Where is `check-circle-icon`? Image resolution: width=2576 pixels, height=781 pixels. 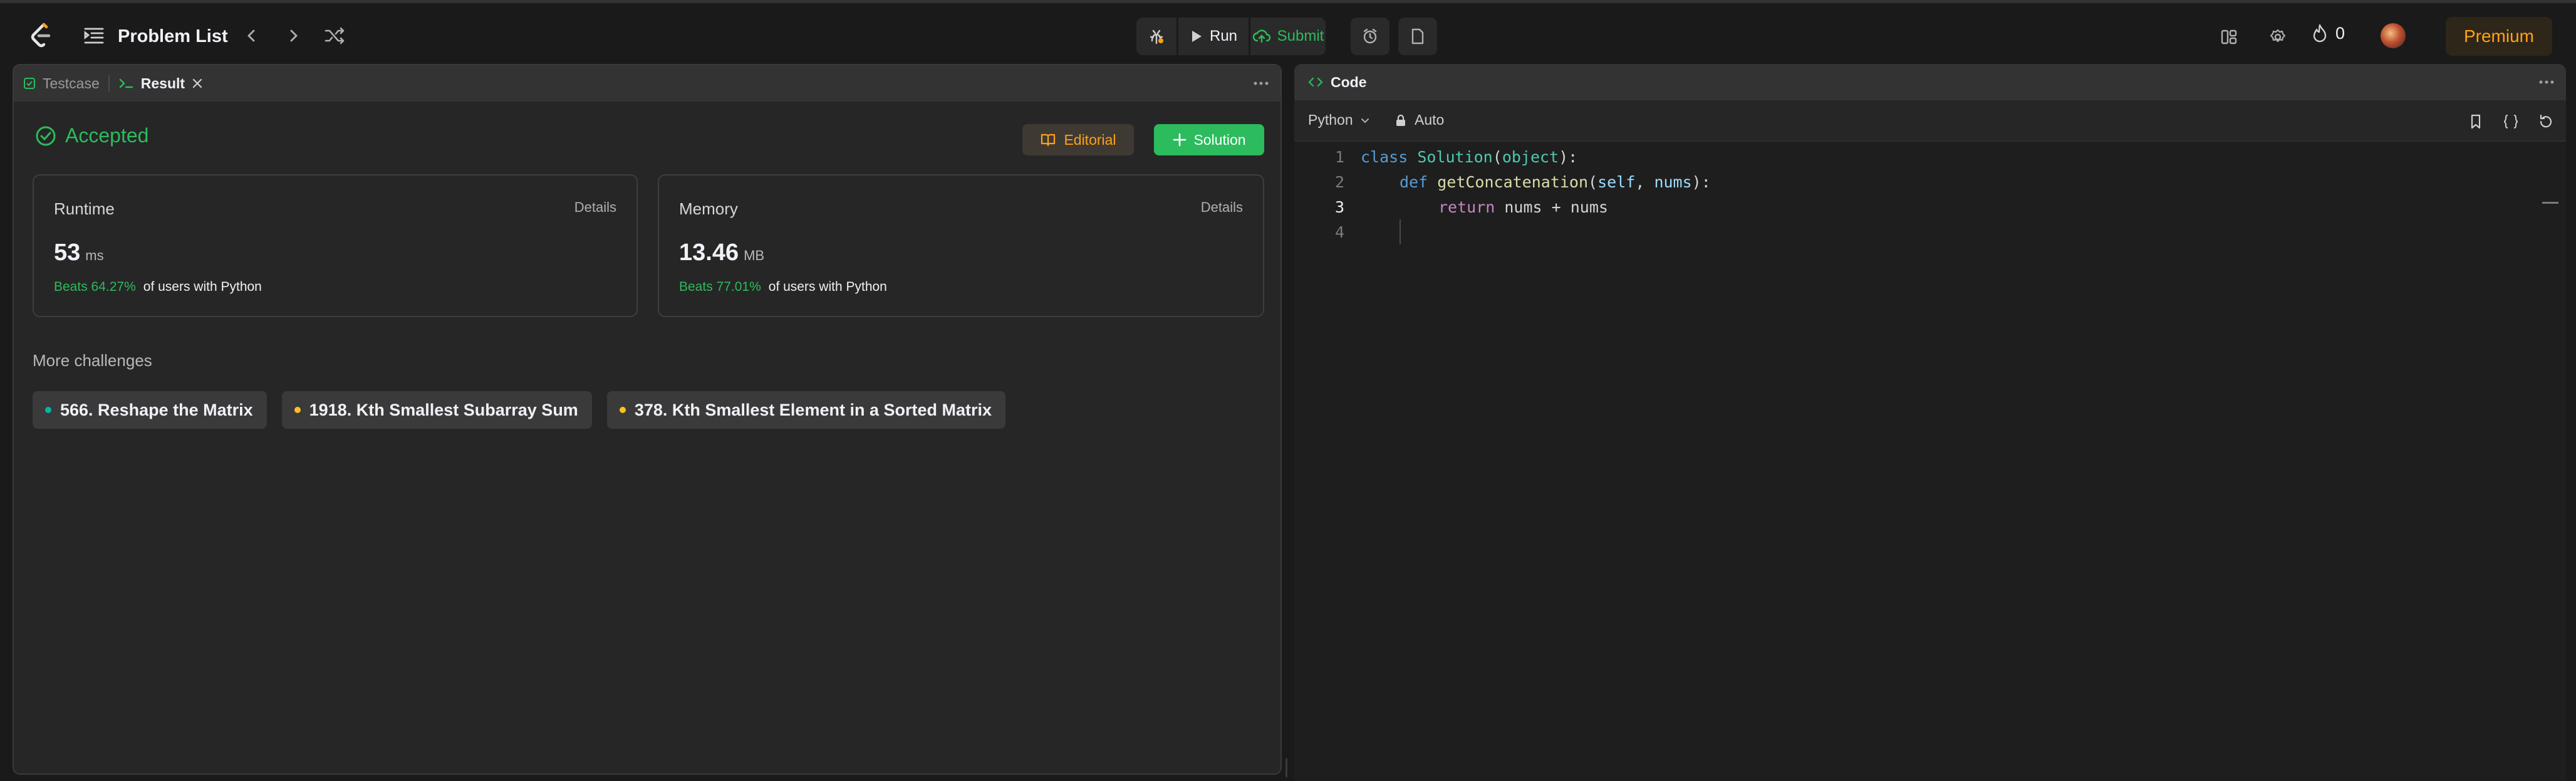
check-circle-icon is located at coordinates (46, 135).